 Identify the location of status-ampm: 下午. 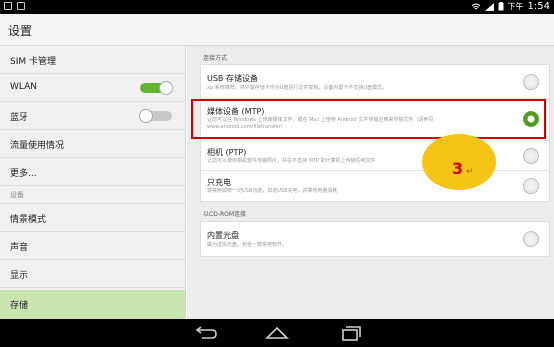
(515, 6).